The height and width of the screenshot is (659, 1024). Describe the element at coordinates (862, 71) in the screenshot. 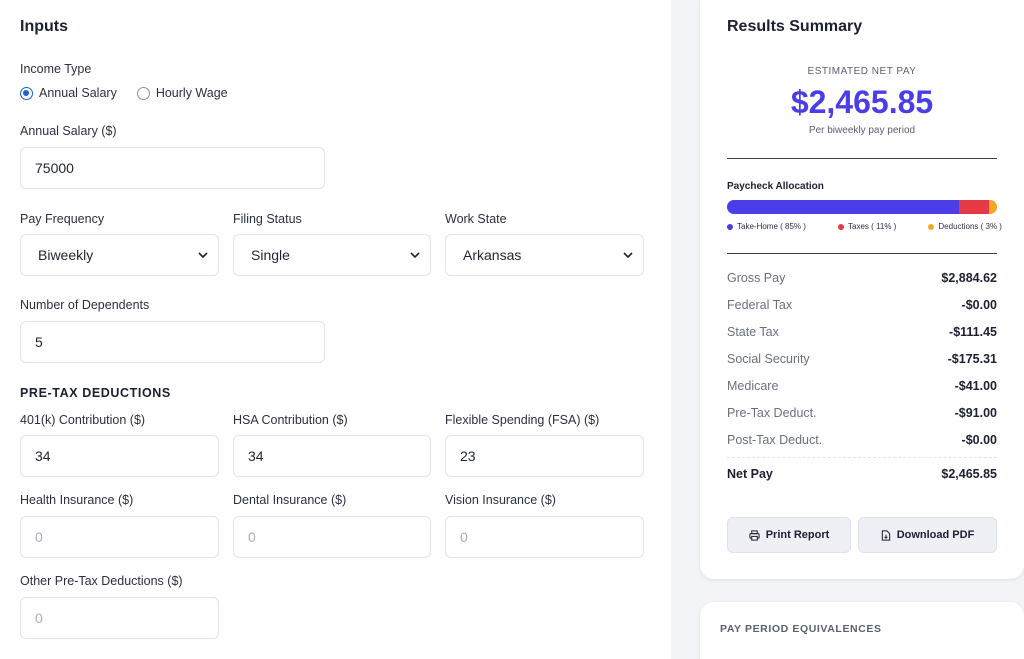

I see `estimated-net-pay-label: ESTIMATED NET PAY` at that location.